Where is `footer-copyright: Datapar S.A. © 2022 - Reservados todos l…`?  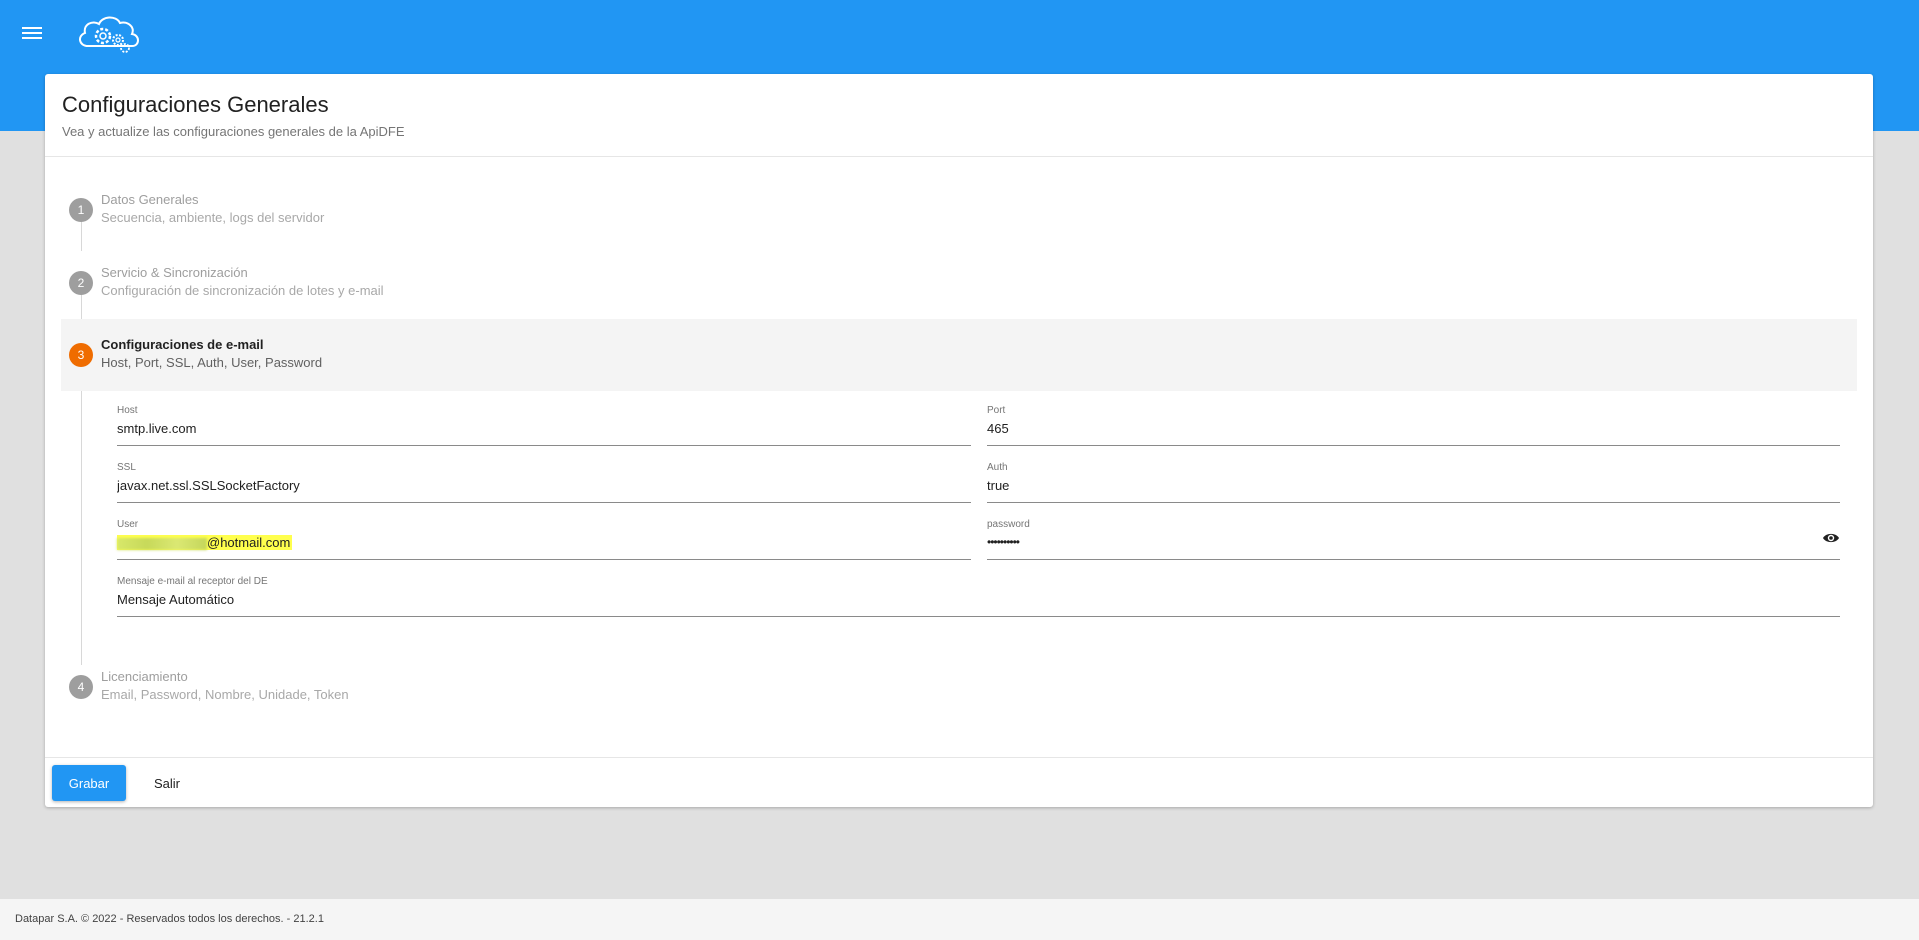
footer-copyright: Datapar S.A. © 2022 - Reservados todos l… is located at coordinates (169, 919).